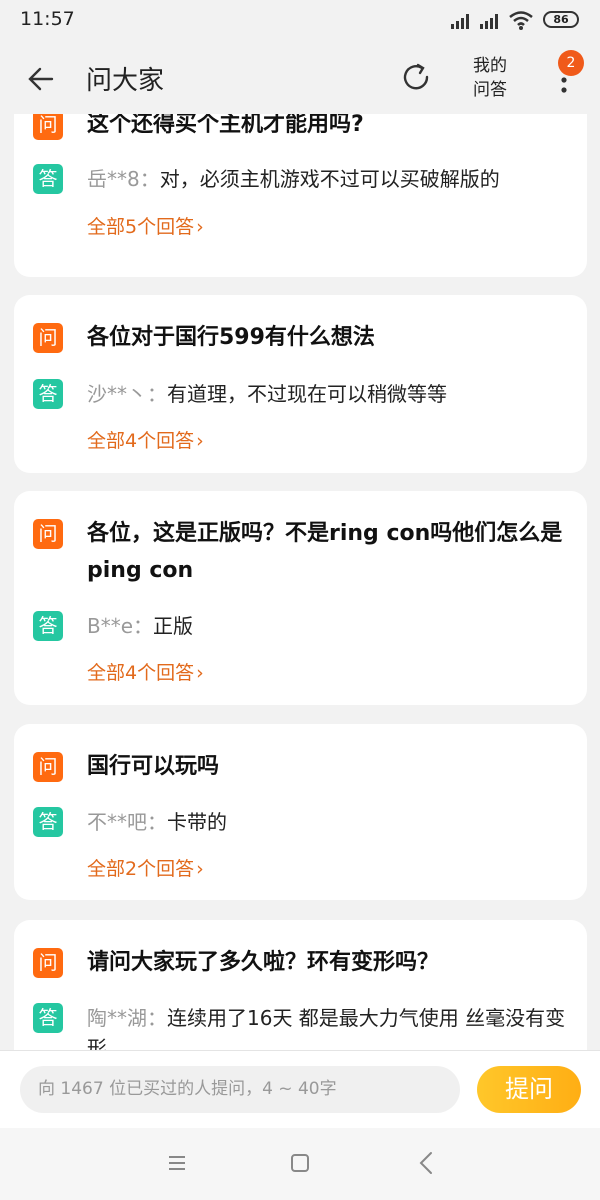  Describe the element at coordinates (426, 1163) in the screenshot. I see `nav-back-icon` at that location.